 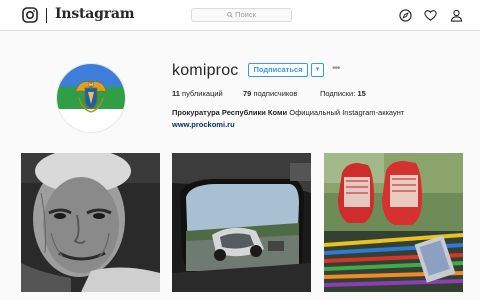 I want to click on post-thumbnail-red-sneakers, so click(x=393, y=222).